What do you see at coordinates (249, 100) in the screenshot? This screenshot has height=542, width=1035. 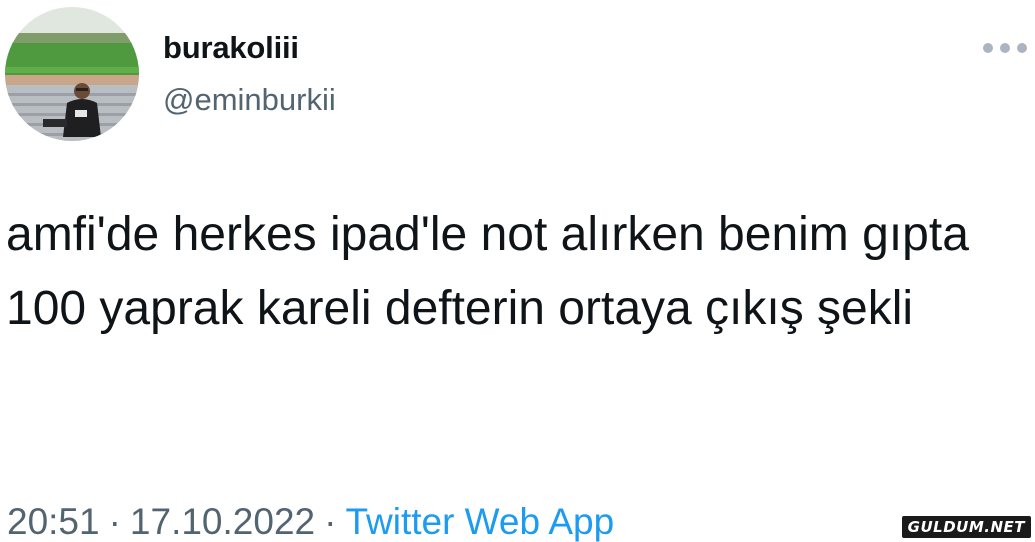 I see `user-handle: @eminburkii` at bounding box center [249, 100].